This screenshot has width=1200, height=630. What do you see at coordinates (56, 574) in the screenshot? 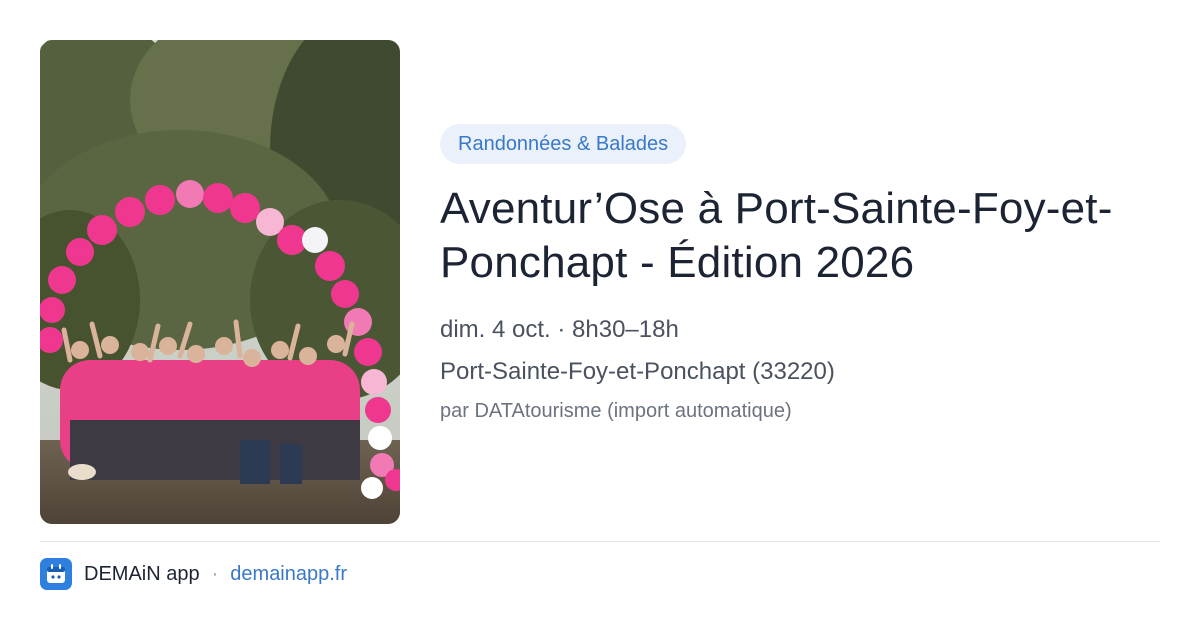
I see `app-logo-icon` at bounding box center [56, 574].